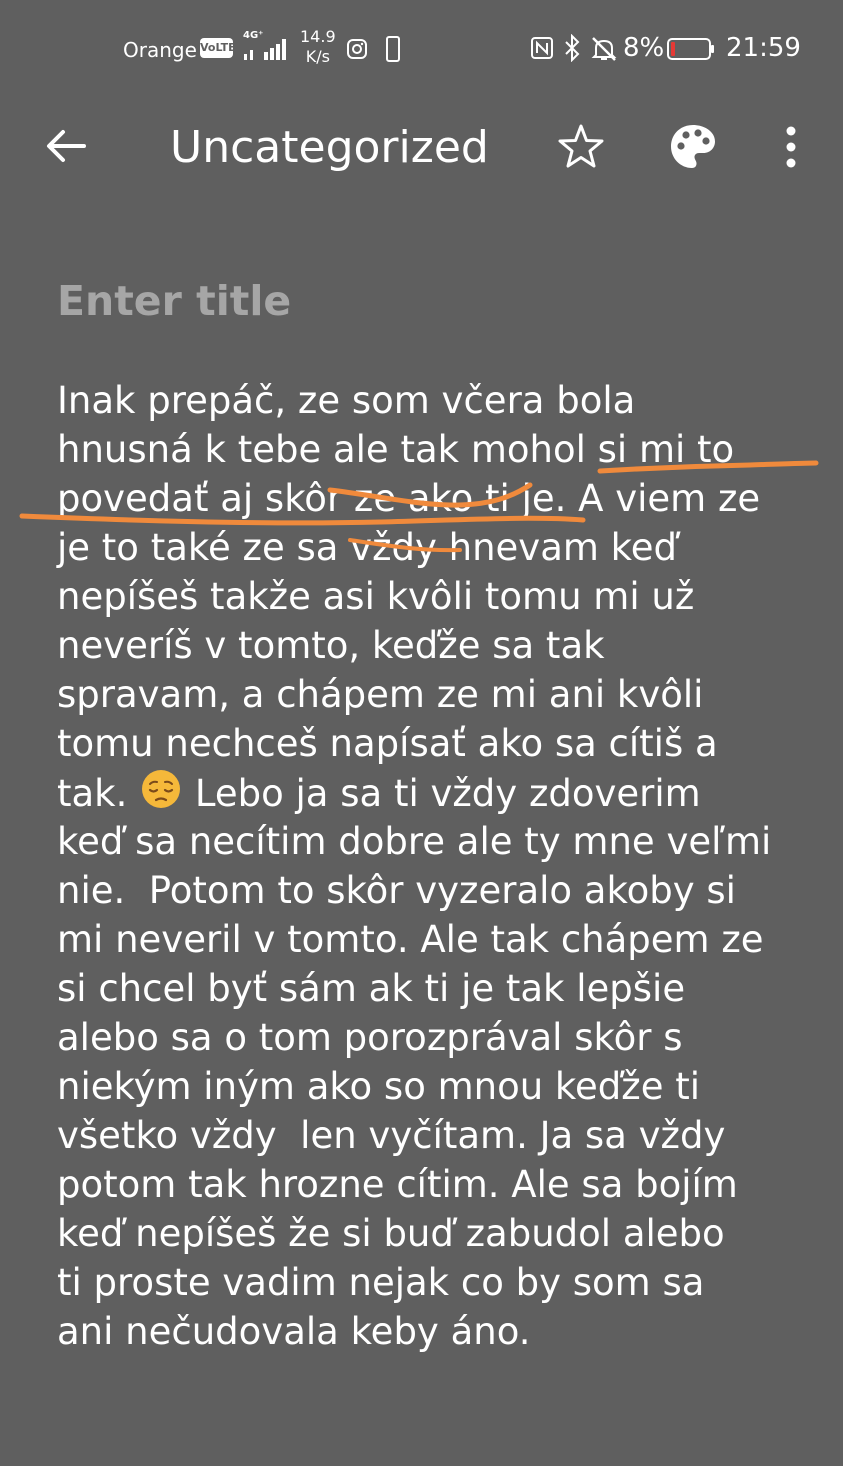  I want to click on palette-icon, so click(693, 147).